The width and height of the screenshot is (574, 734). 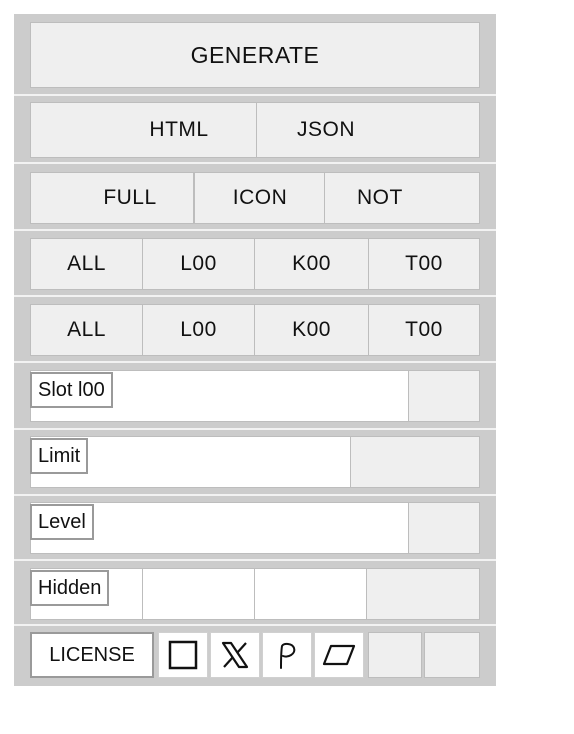 What do you see at coordinates (59, 456) in the screenshot?
I see `limit-label: Limit` at bounding box center [59, 456].